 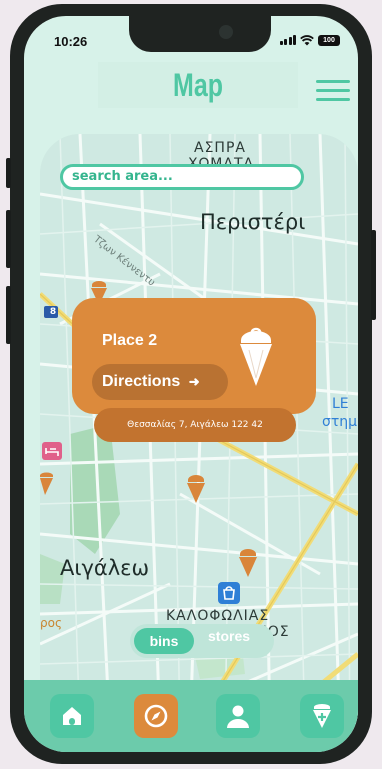 I want to click on header-bar: Map, so click(x=198, y=85).